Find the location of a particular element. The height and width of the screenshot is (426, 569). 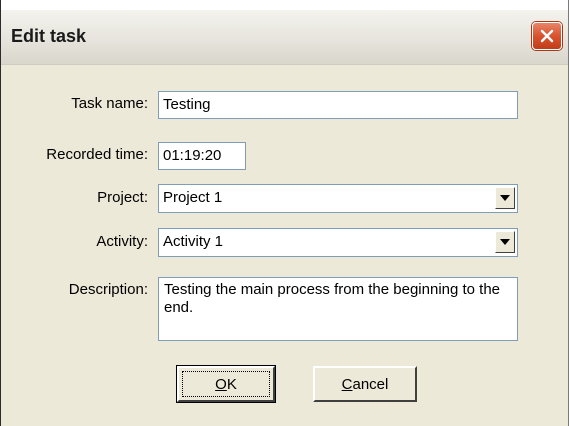

recorded-time-label: Recorded time: is located at coordinates (97, 154).